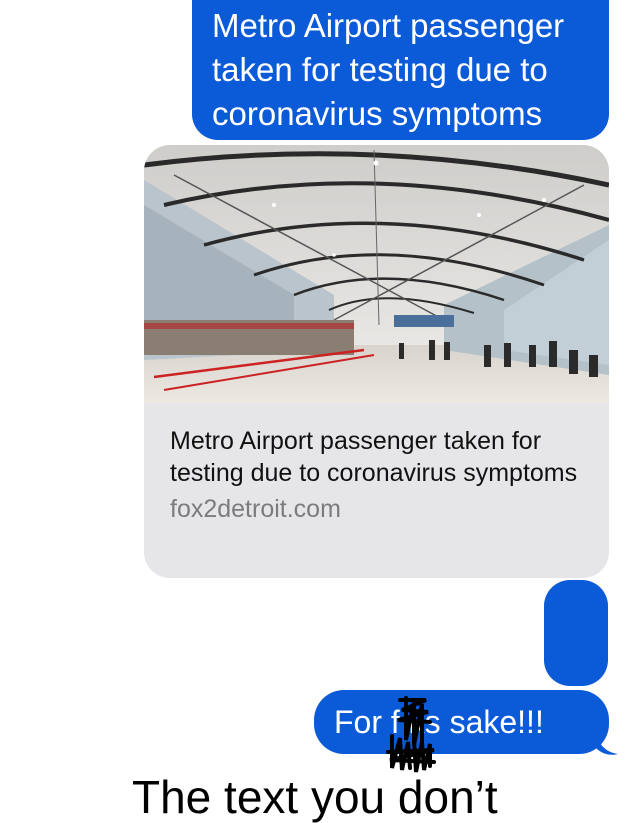  I want to click on caption-text: The text you don’t, so click(315, 797).